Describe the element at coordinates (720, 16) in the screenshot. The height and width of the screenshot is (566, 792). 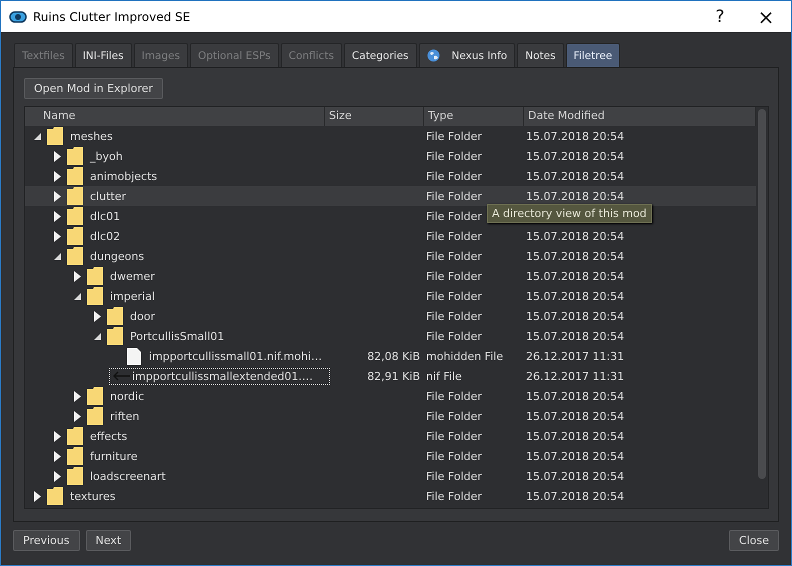
I see `help-button: ?` at that location.